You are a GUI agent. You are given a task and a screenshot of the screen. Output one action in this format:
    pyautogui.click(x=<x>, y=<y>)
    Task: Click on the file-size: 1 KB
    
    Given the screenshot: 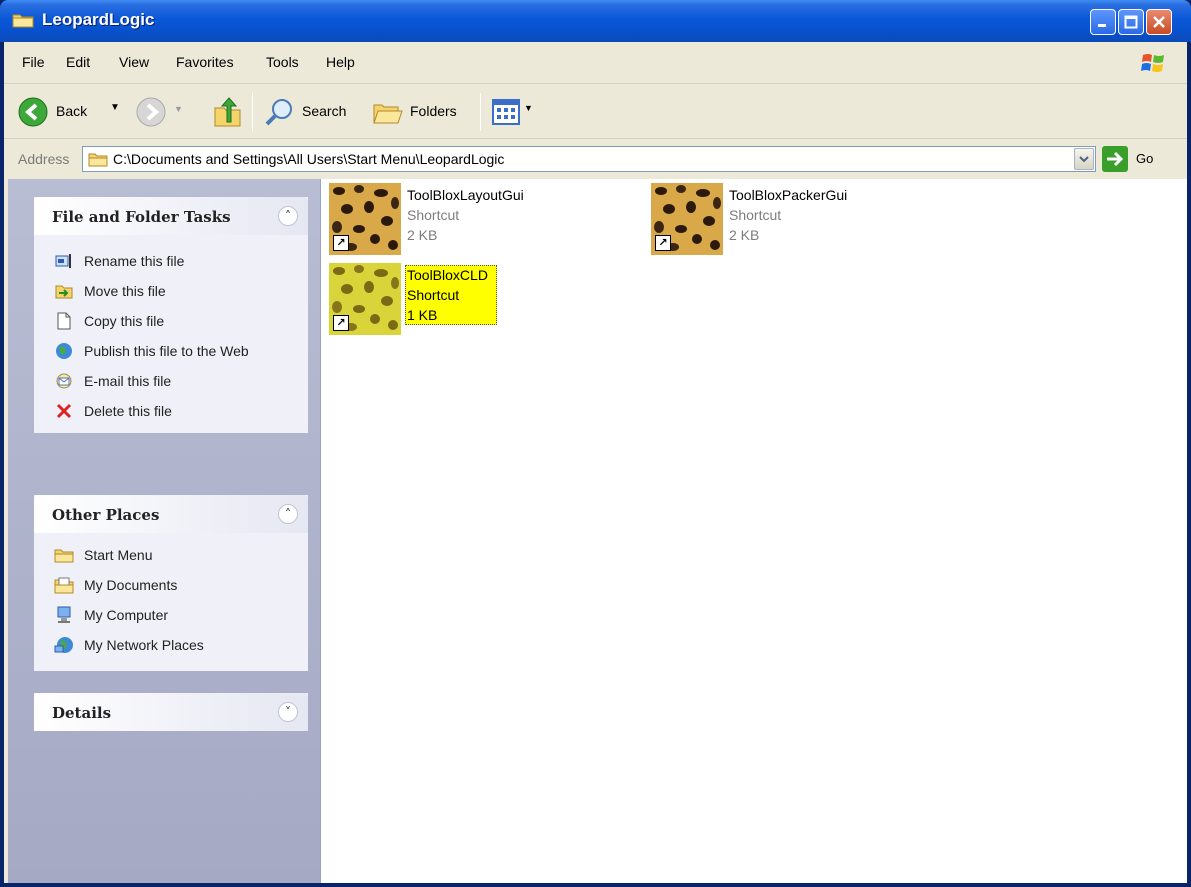 What is the action you would take?
    pyautogui.click(x=422, y=315)
    